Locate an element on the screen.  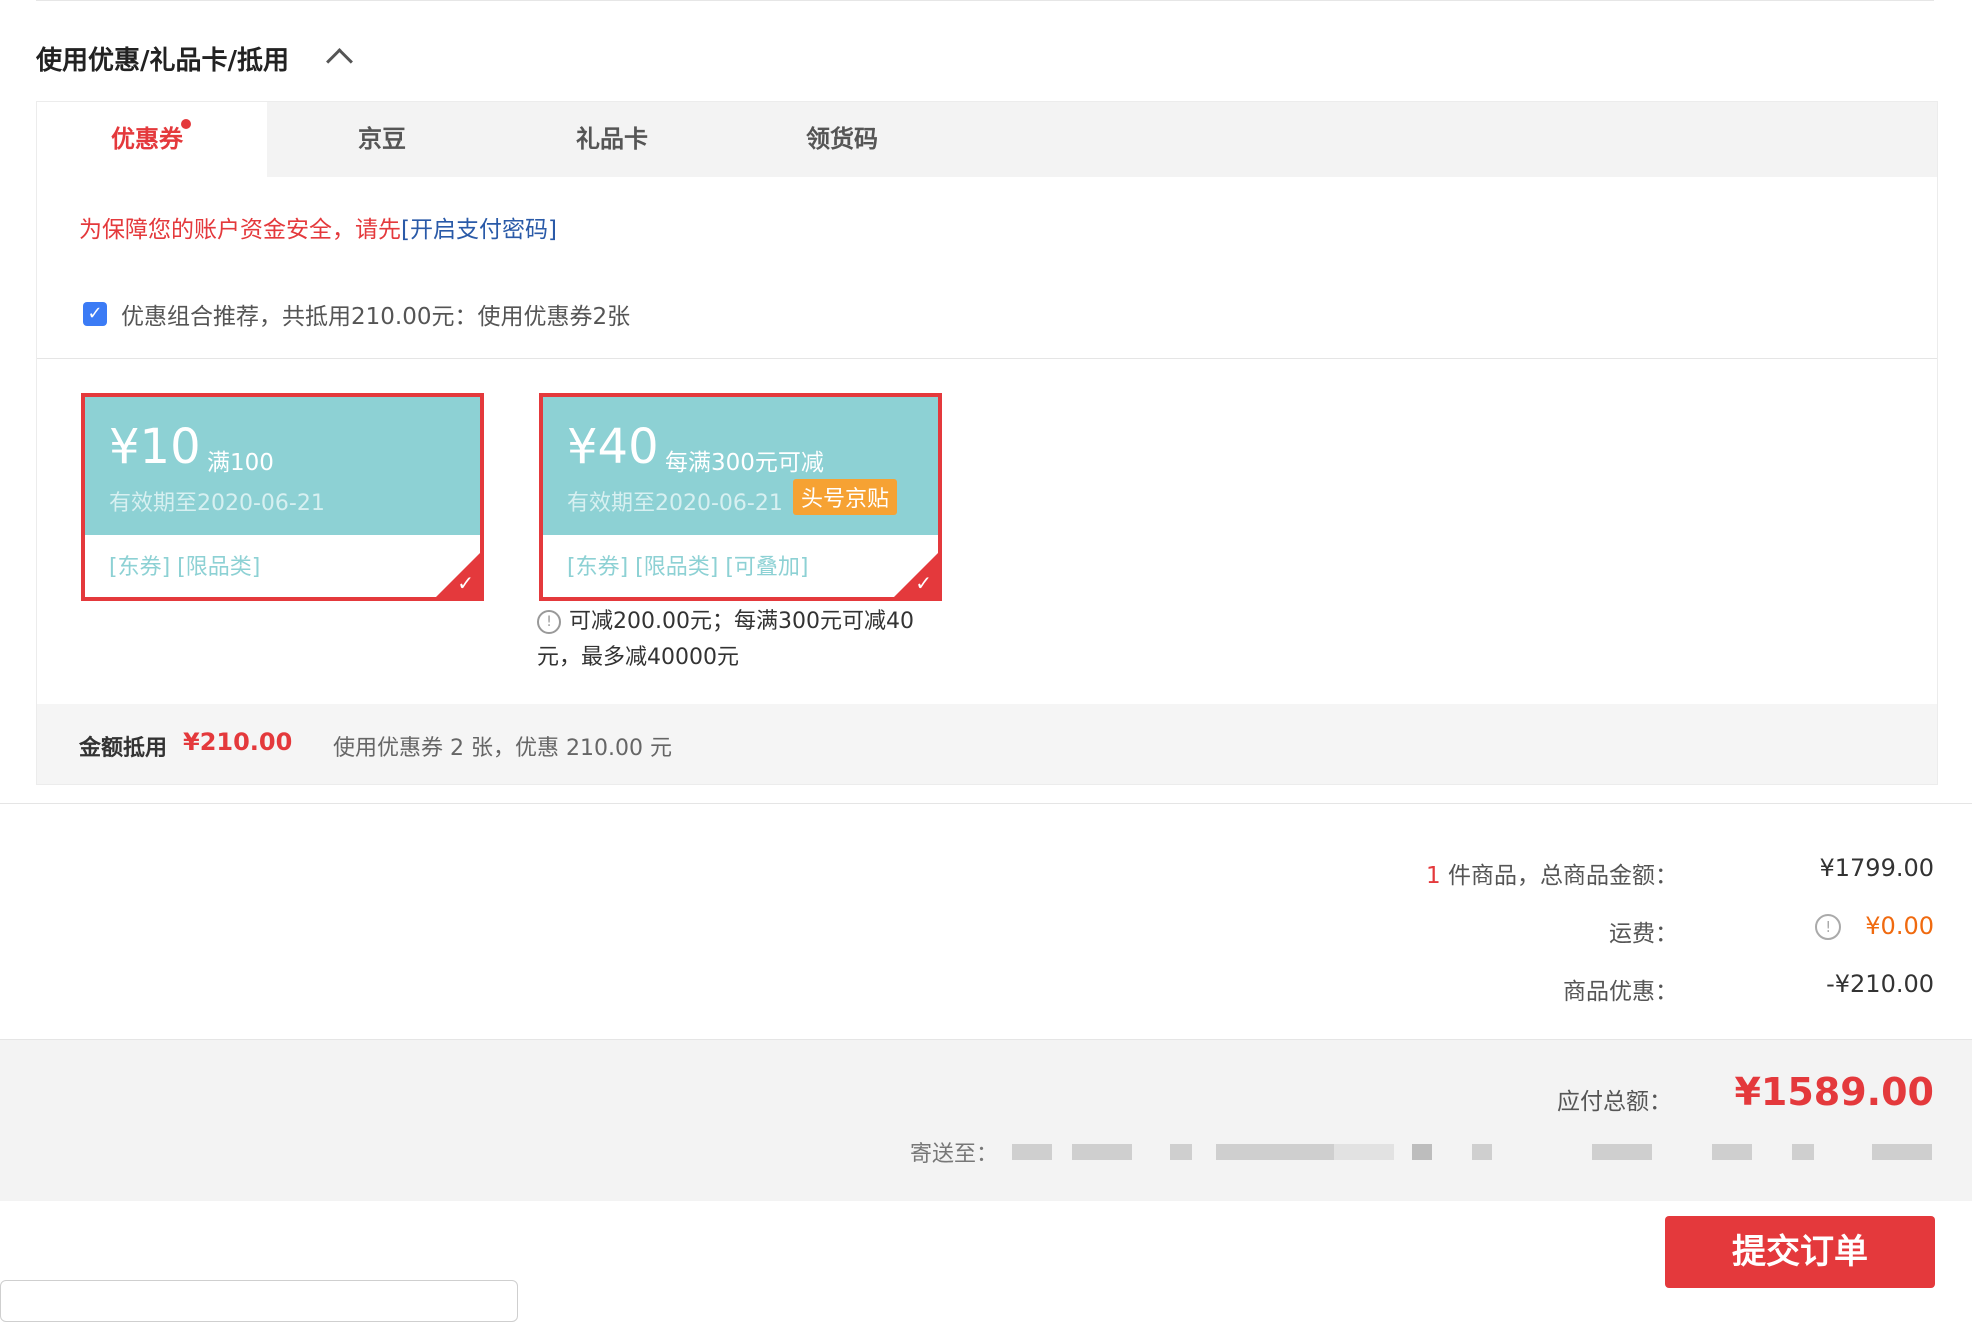
tab-label: 礼品卡 is located at coordinates (612, 139).